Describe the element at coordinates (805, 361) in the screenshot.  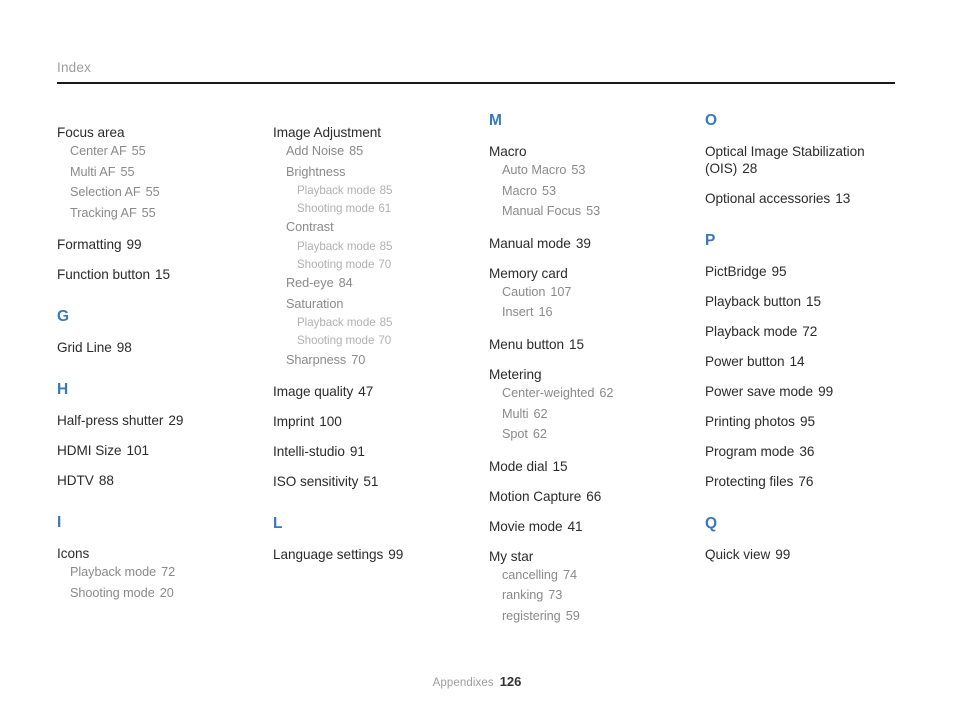
I see `index-entry-power-button: Power button 14` at that location.